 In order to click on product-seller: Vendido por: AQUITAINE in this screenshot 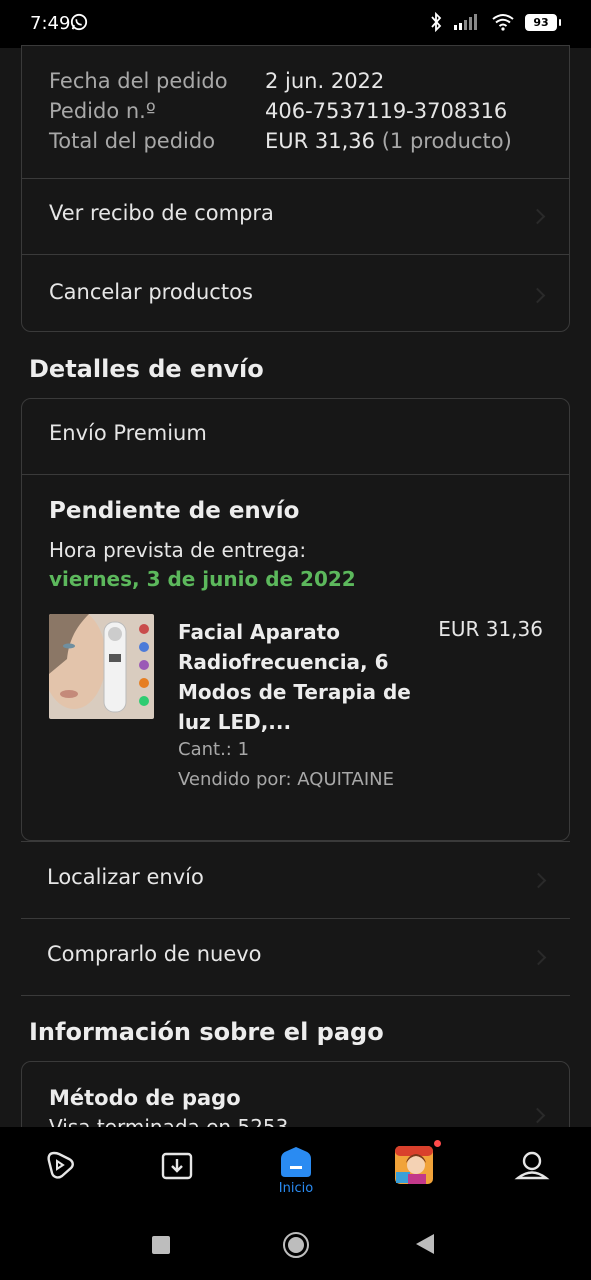, I will do `click(286, 779)`.